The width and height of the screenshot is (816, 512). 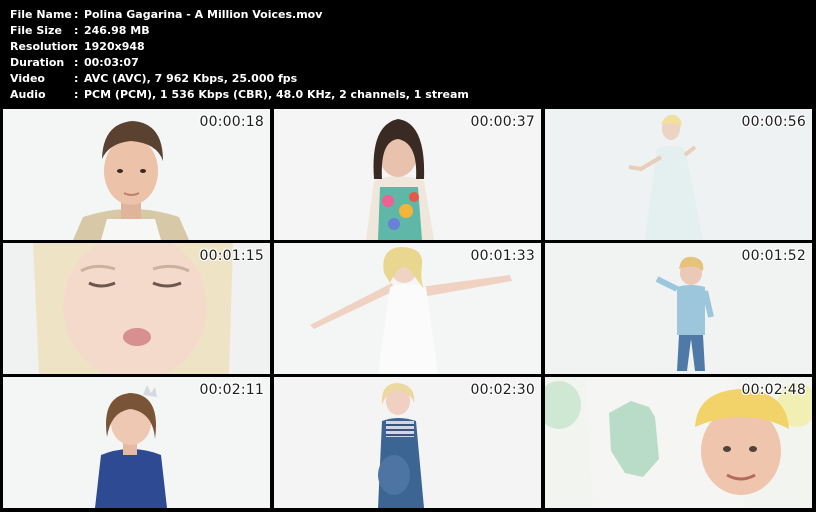 I want to click on video-frame-thumbnail: 00:02:48, so click(x=678, y=442).